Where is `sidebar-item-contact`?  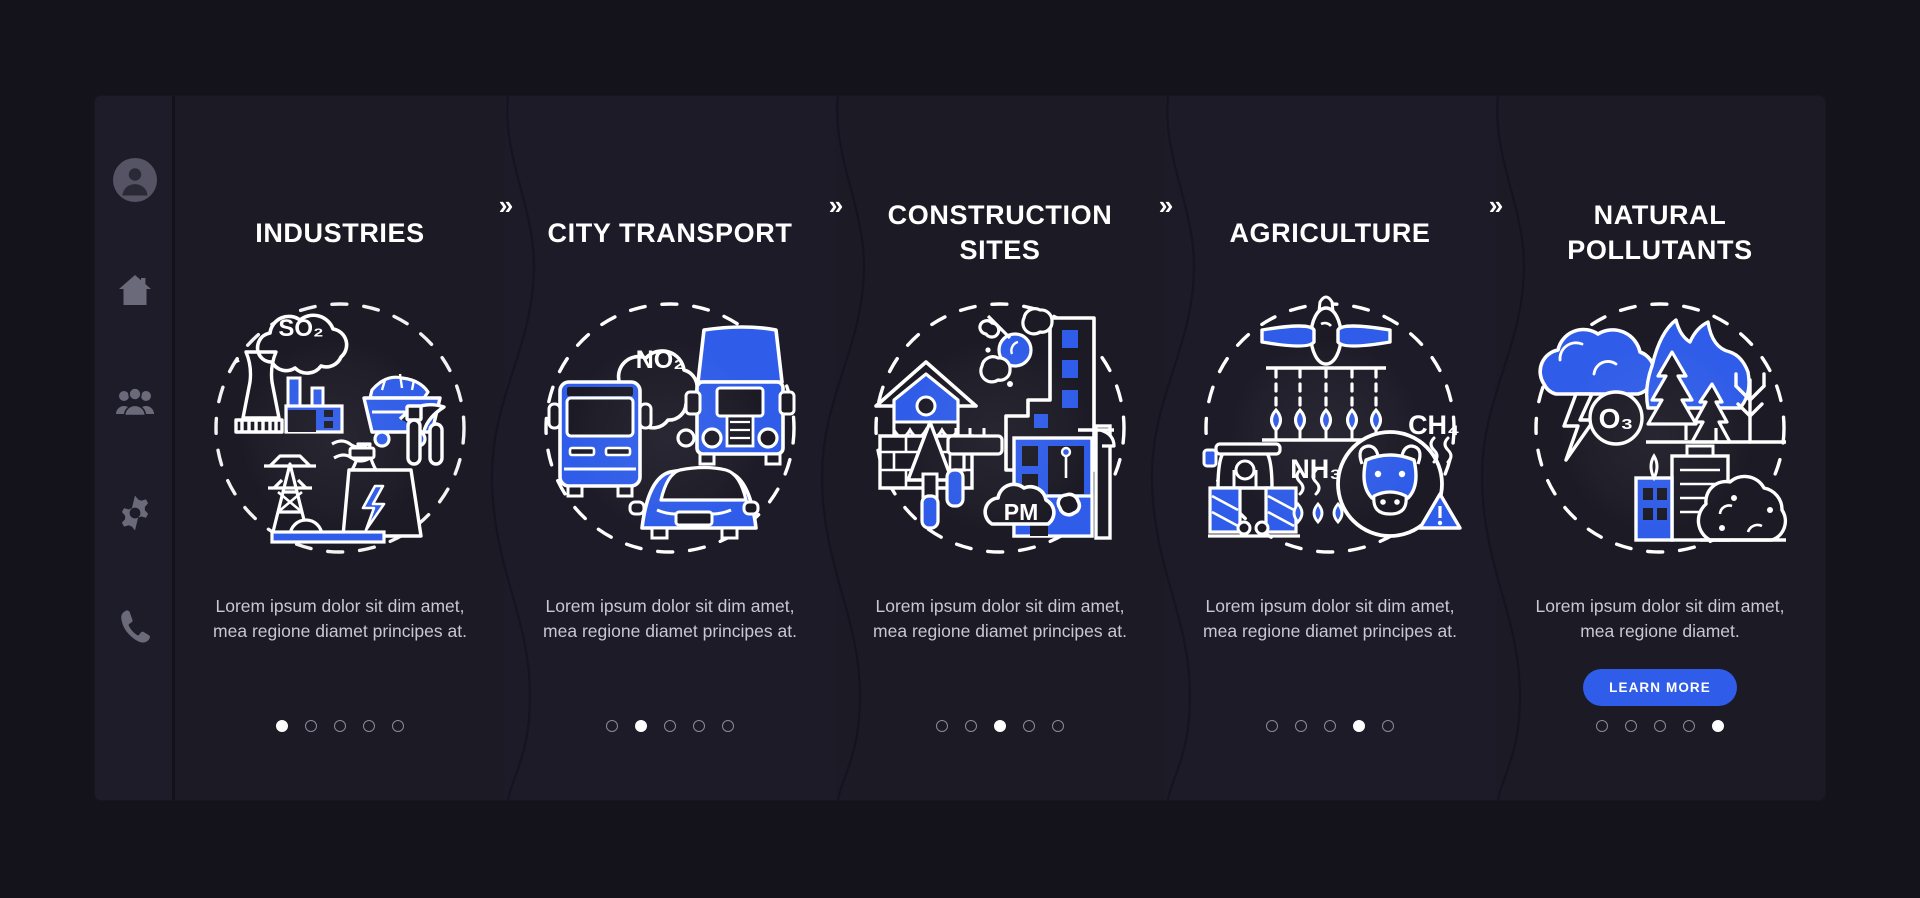
sidebar-item-contact is located at coordinates (135, 626).